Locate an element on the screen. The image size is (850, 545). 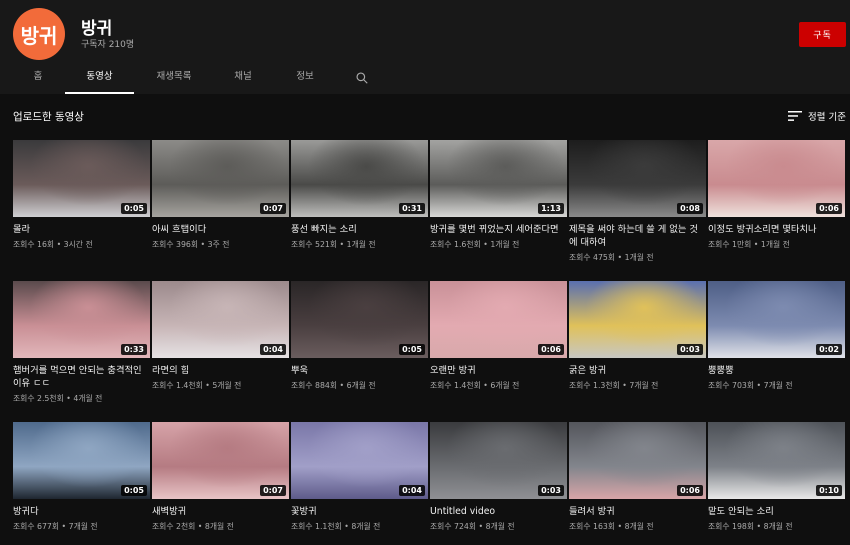
video-title: 들려서 방귀 is located at coordinates (637, 511).